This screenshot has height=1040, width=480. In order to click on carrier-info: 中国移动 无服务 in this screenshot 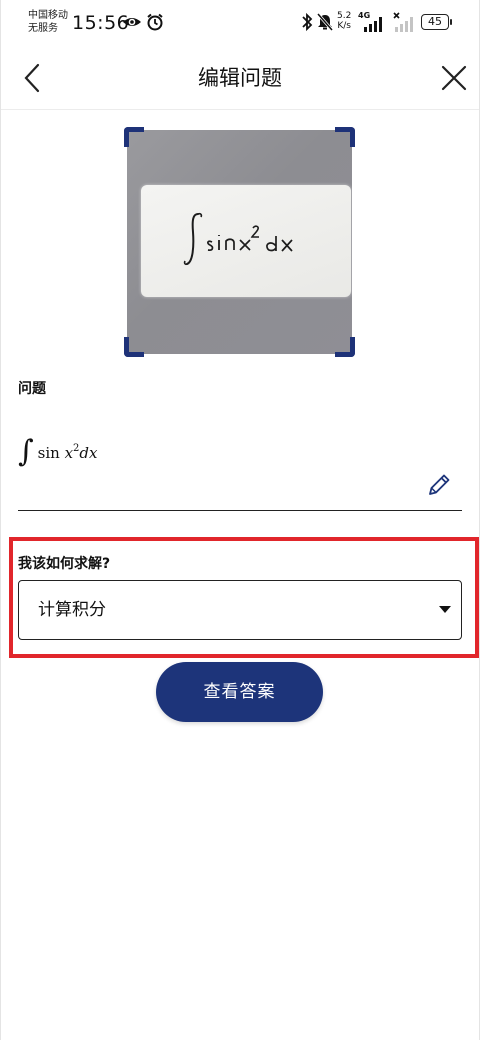, I will do `click(48, 22)`.